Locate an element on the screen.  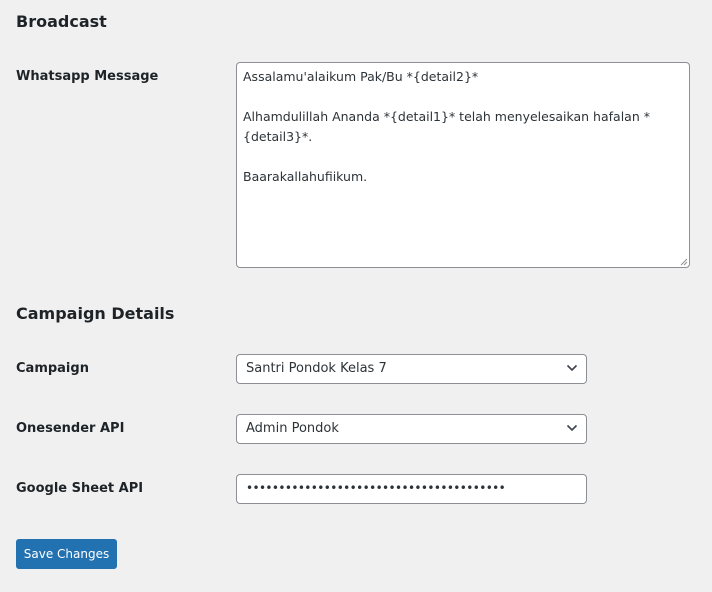
message-line: Assalamu'alaikum Pak/Bu *{detail2}* is located at coordinates (361, 76).